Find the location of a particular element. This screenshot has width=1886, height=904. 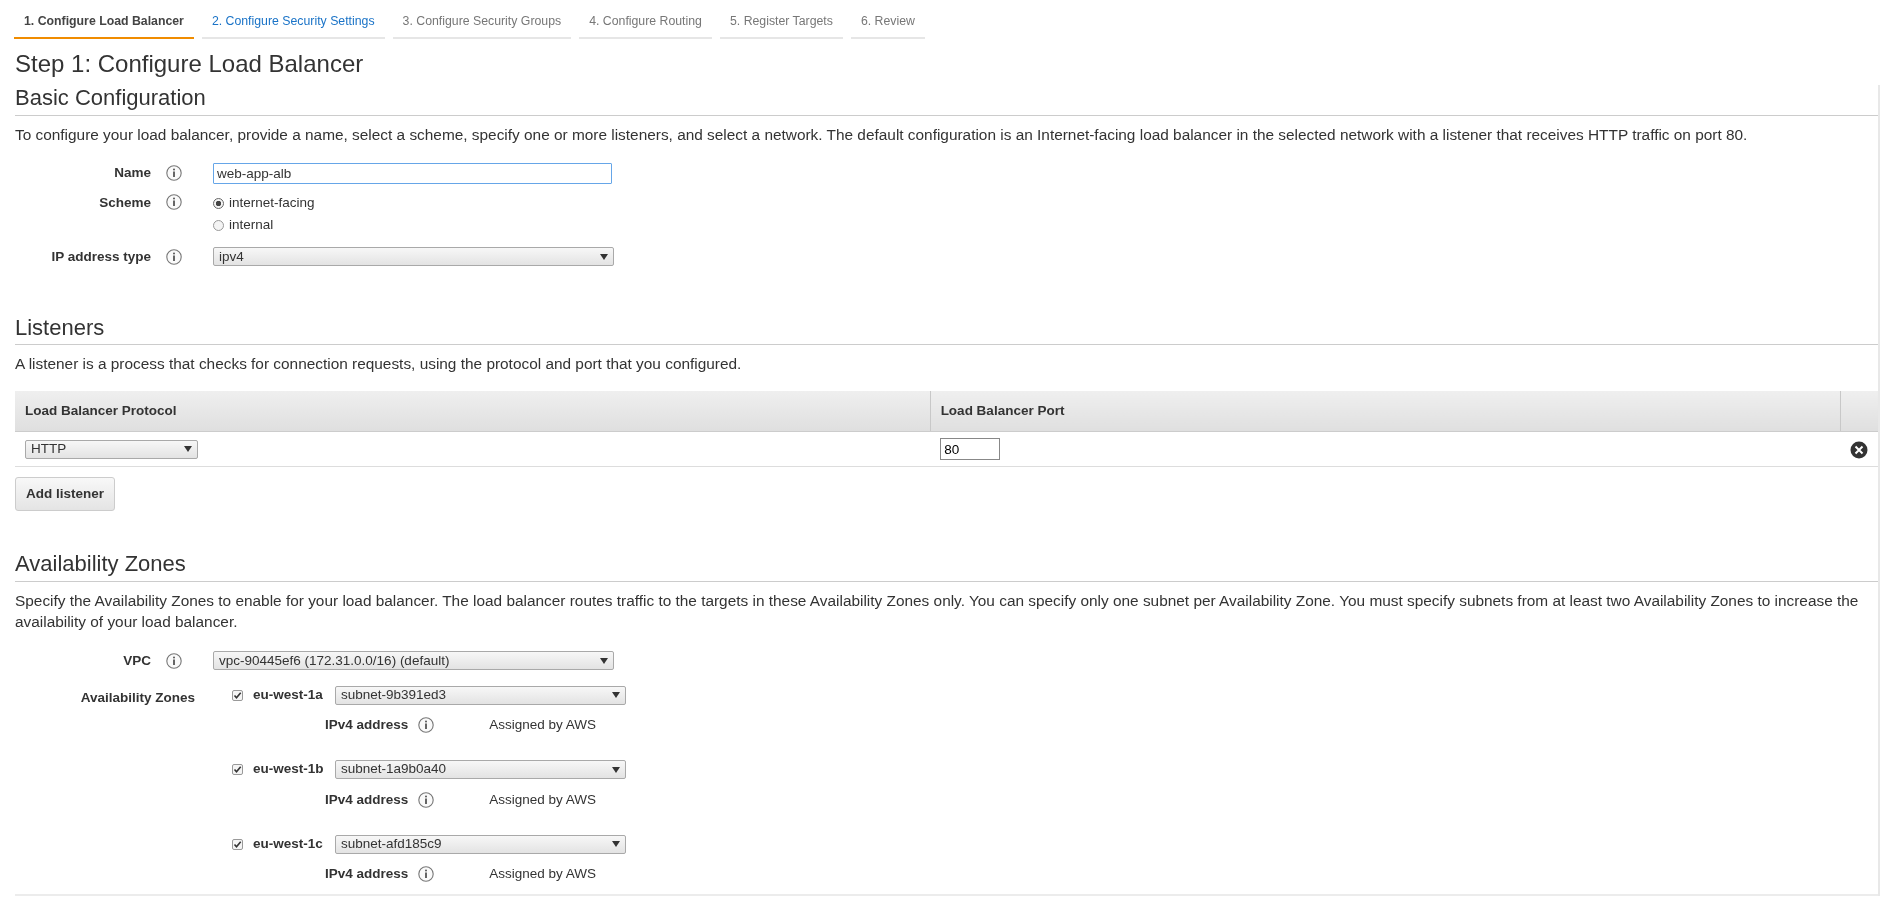

column-header: Load Balancer Protocol is located at coordinates (473, 411).